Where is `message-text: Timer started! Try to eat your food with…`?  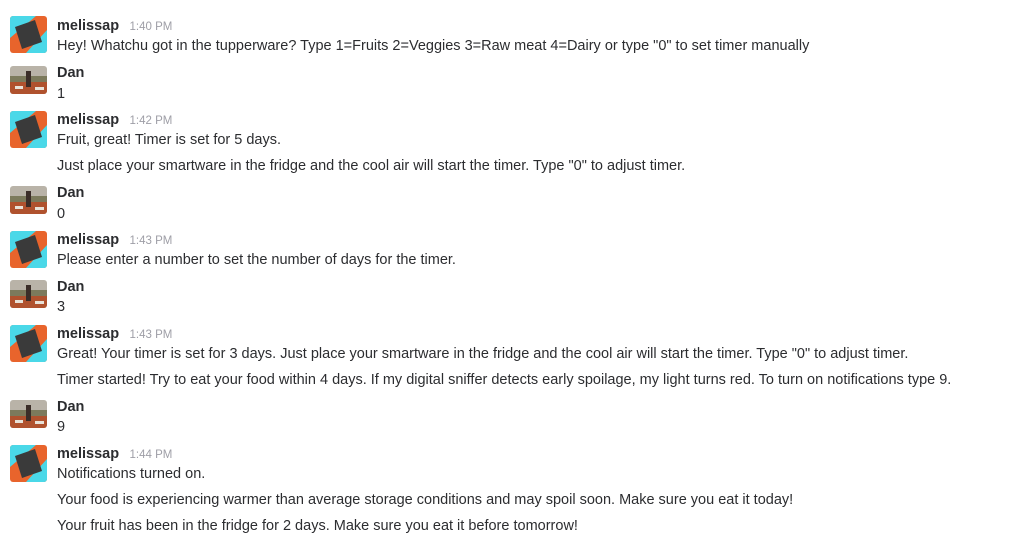 message-text: Timer started! Try to eat your food with… is located at coordinates (504, 380).